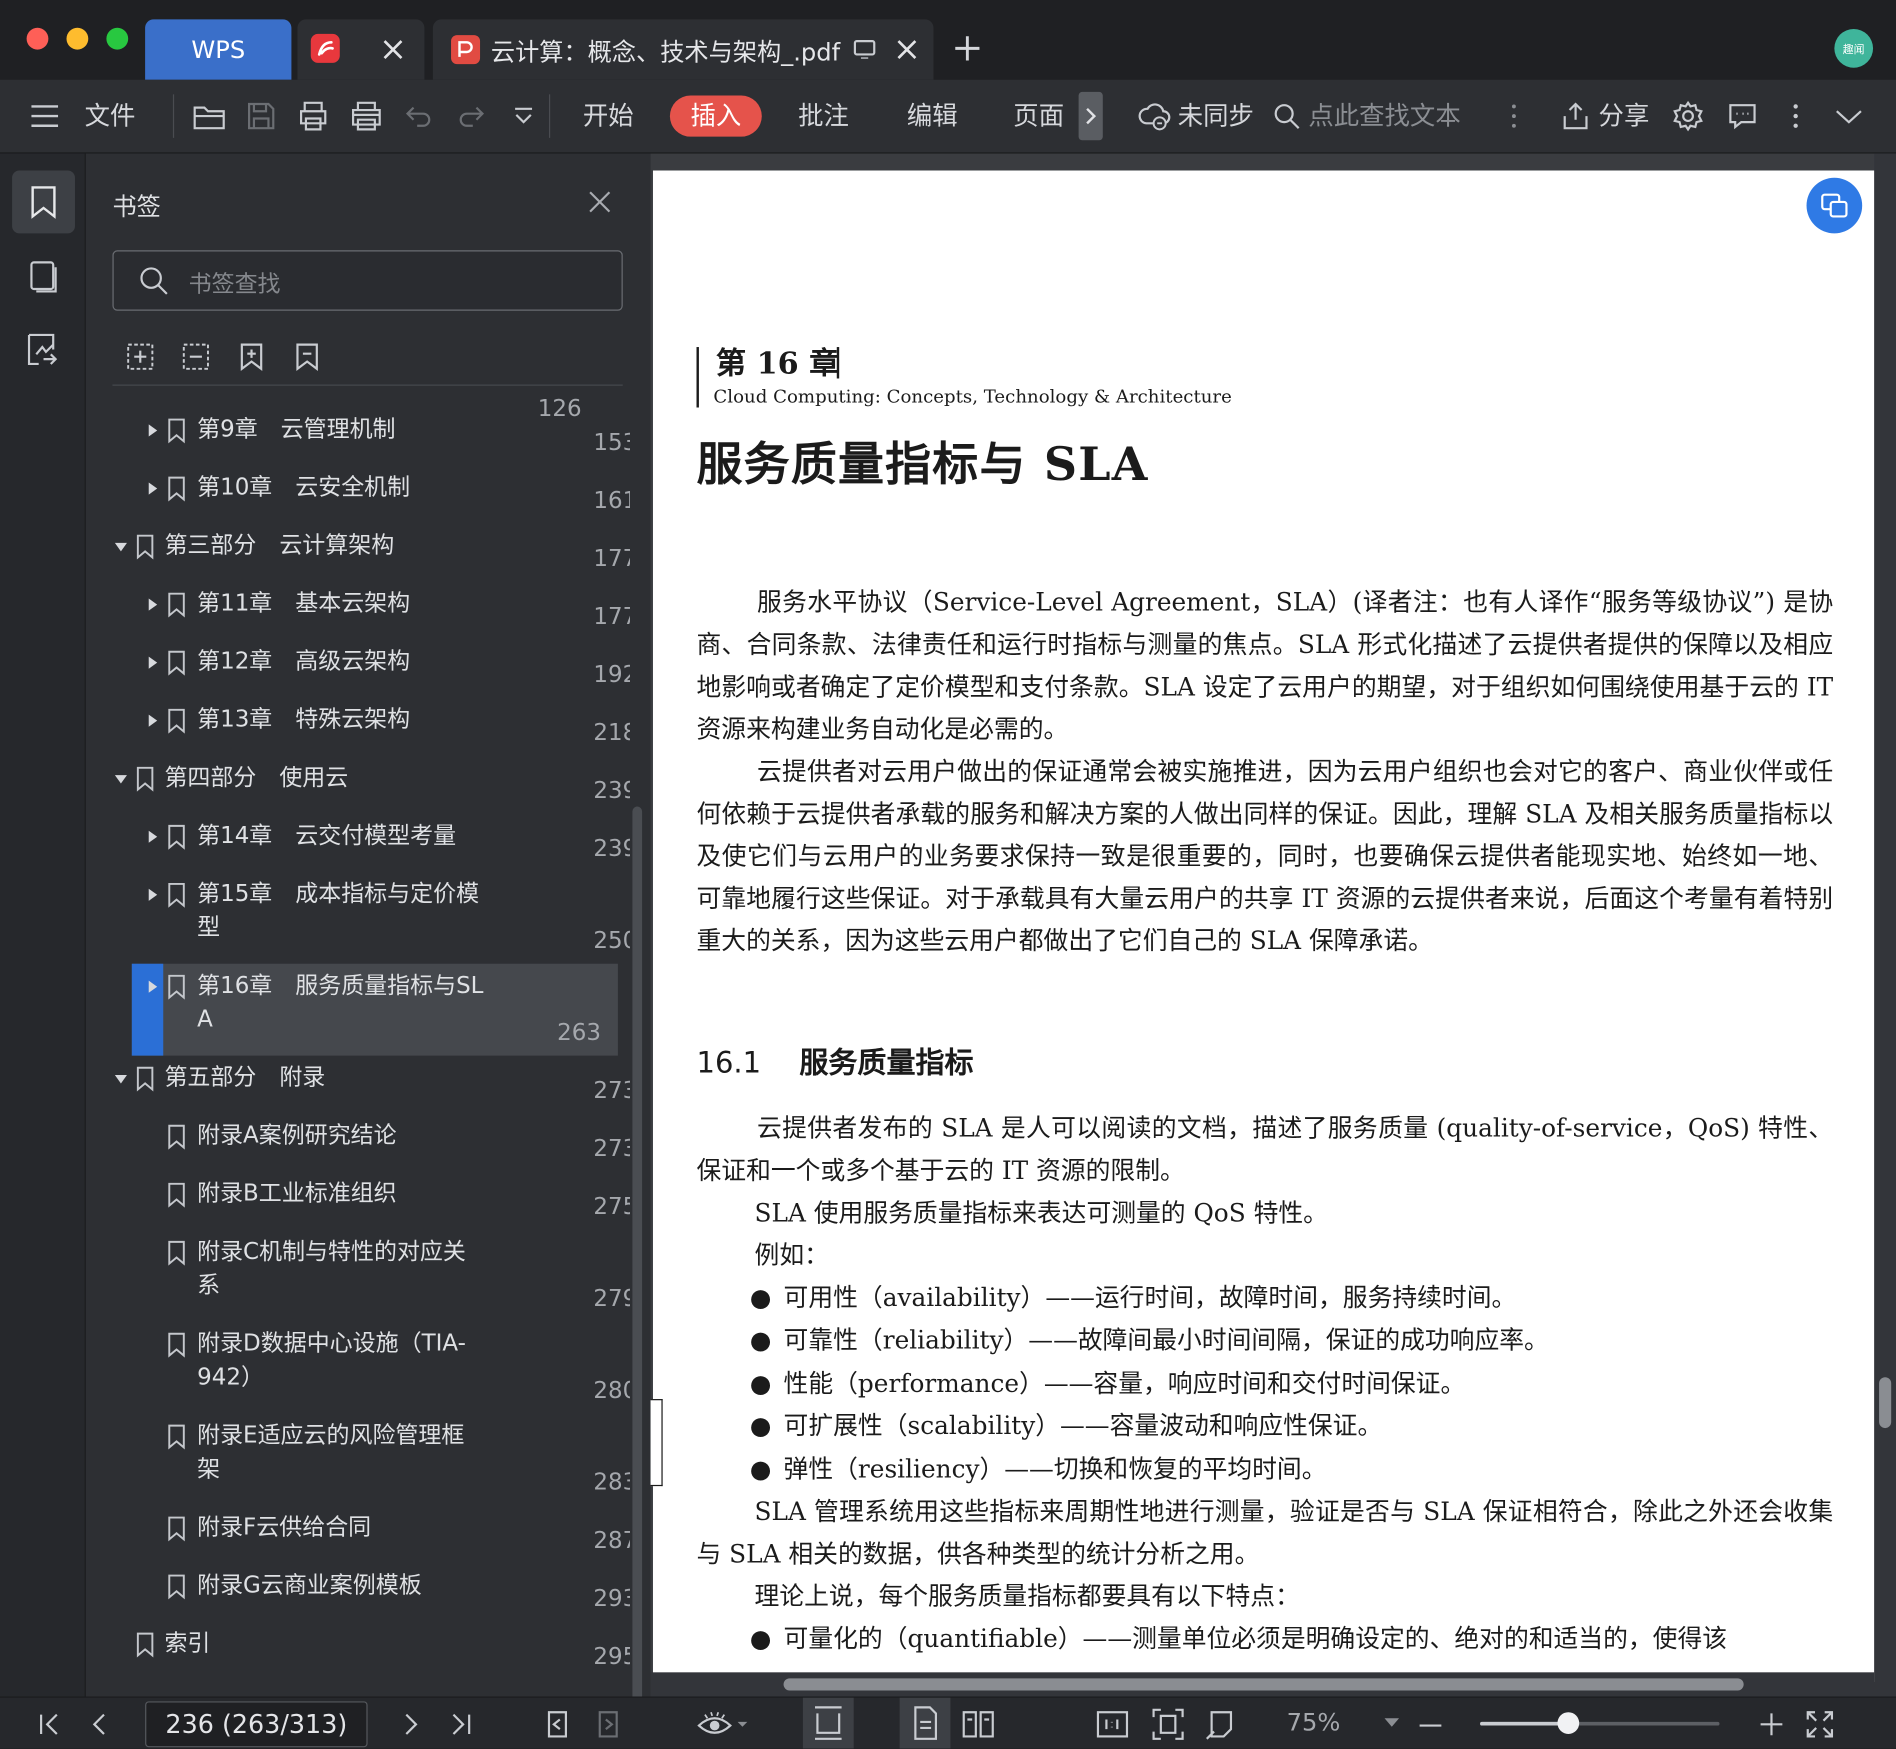 The height and width of the screenshot is (1749, 1896). I want to click on cloud-sync-icon, so click(1155, 116).